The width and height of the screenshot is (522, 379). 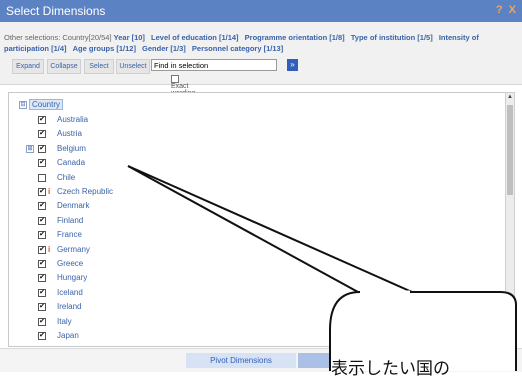 What do you see at coordinates (295, 37) in the screenshot?
I see `other-selection-link: Programme orientation [1/8]` at bounding box center [295, 37].